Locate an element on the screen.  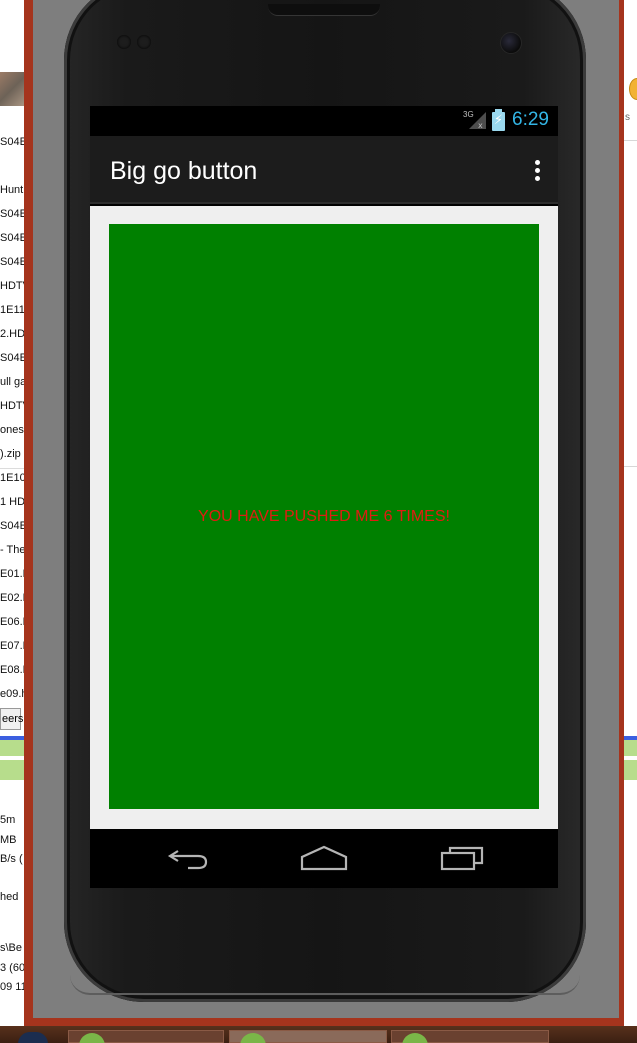
android-icon is located at coordinates (253, 1038).